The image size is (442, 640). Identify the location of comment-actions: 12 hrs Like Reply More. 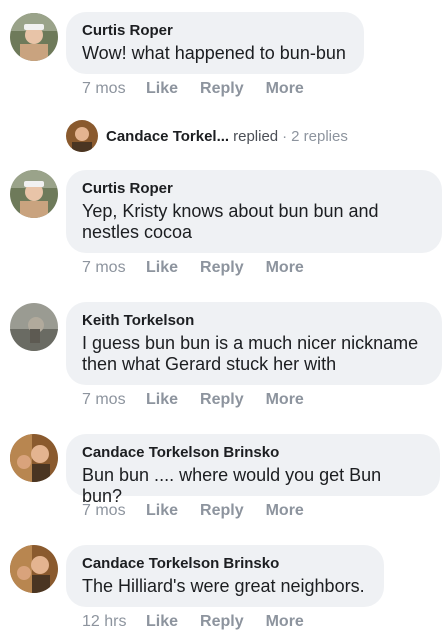
(204, 623).